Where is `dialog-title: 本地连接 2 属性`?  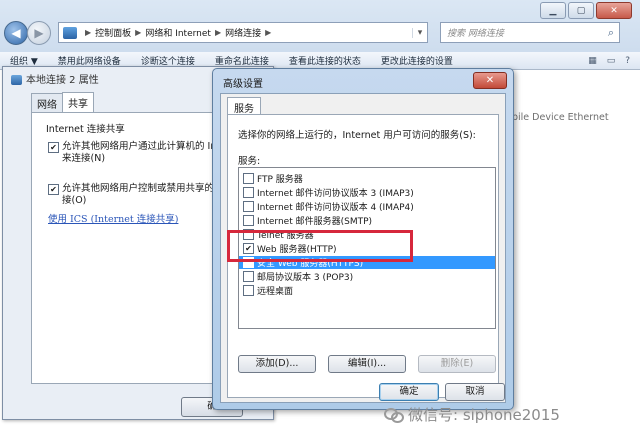 dialog-title: 本地连接 2 属性 is located at coordinates (55, 78).